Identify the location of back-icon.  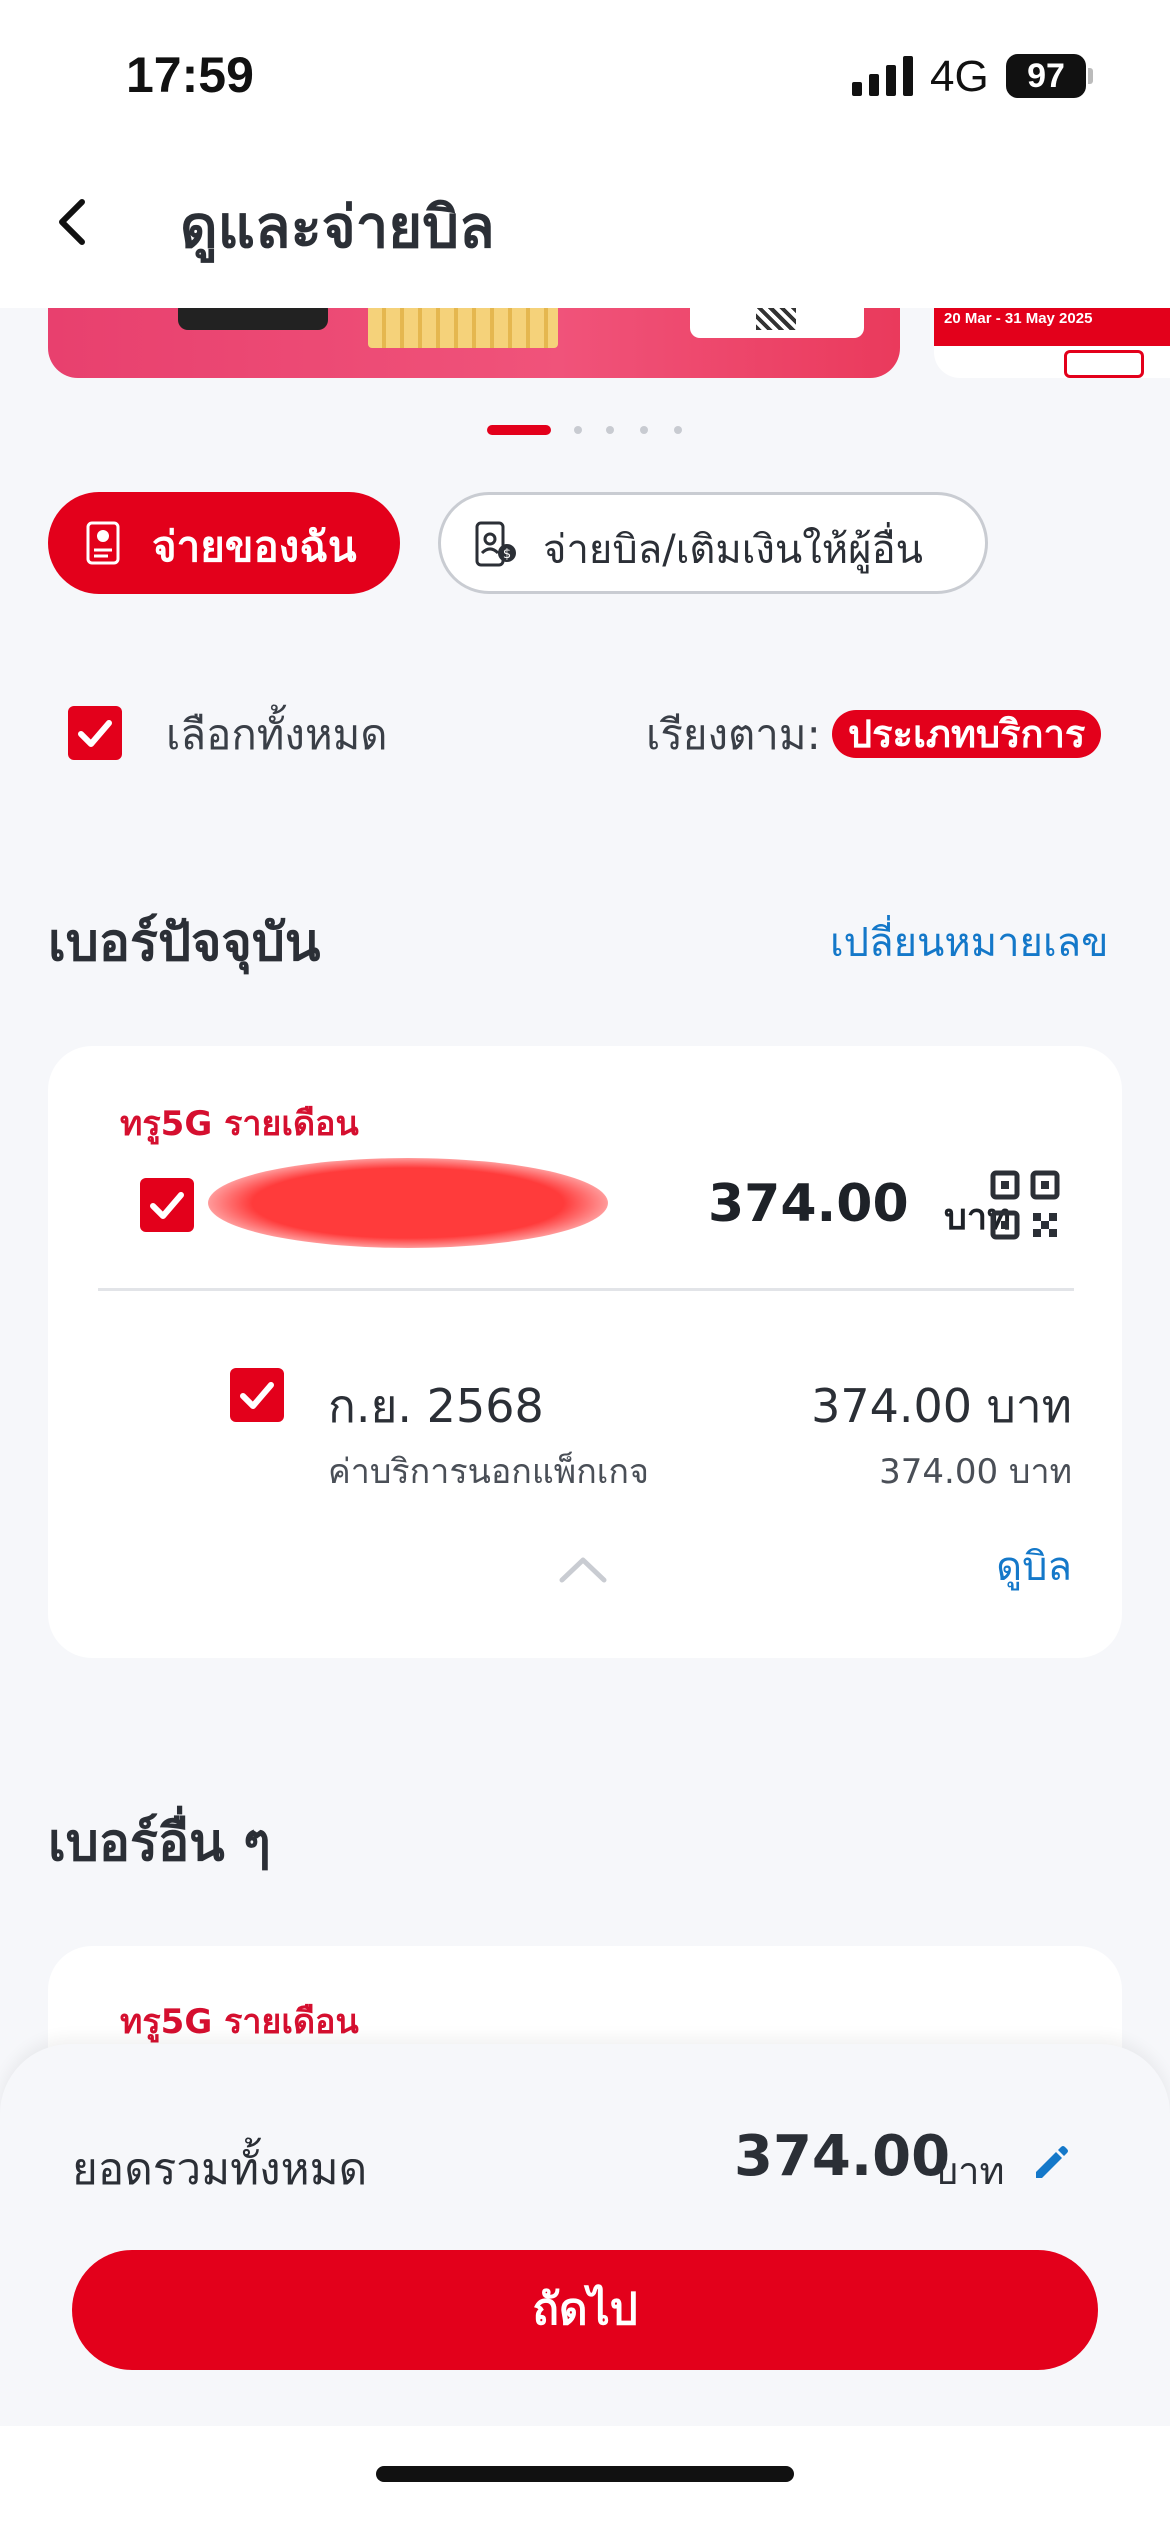
(74, 222).